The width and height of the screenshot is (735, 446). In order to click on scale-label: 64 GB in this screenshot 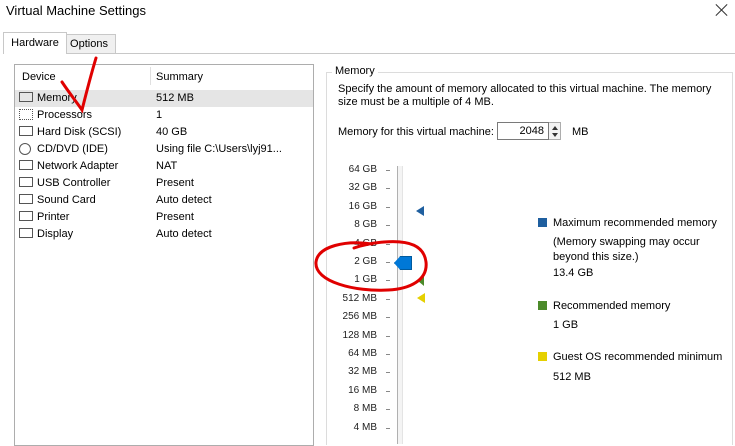, I will do `click(362, 169)`.